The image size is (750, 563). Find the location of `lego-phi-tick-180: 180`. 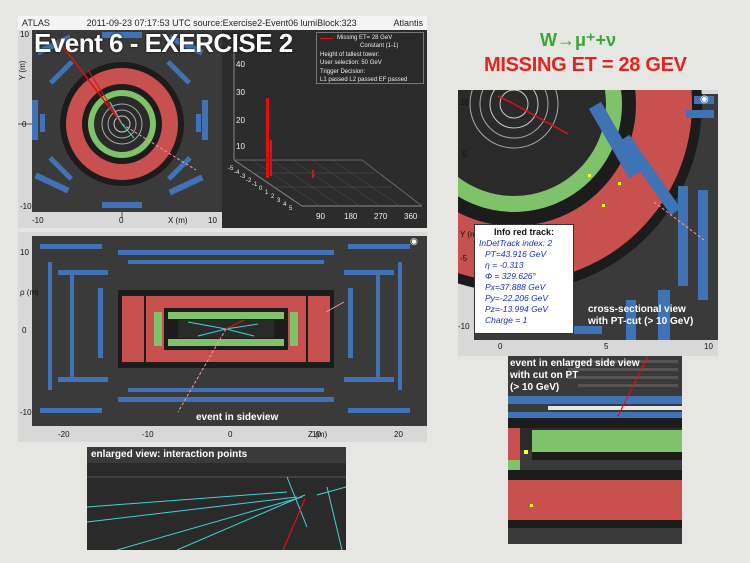

lego-phi-tick-180: 180 is located at coordinates (351, 216).